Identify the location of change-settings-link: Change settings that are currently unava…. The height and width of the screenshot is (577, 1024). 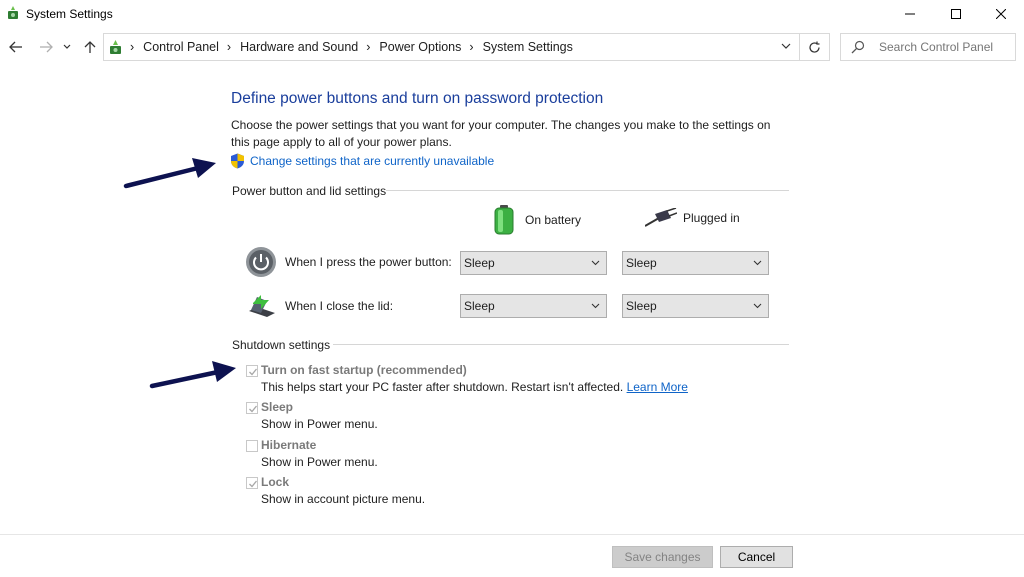
(362, 161).